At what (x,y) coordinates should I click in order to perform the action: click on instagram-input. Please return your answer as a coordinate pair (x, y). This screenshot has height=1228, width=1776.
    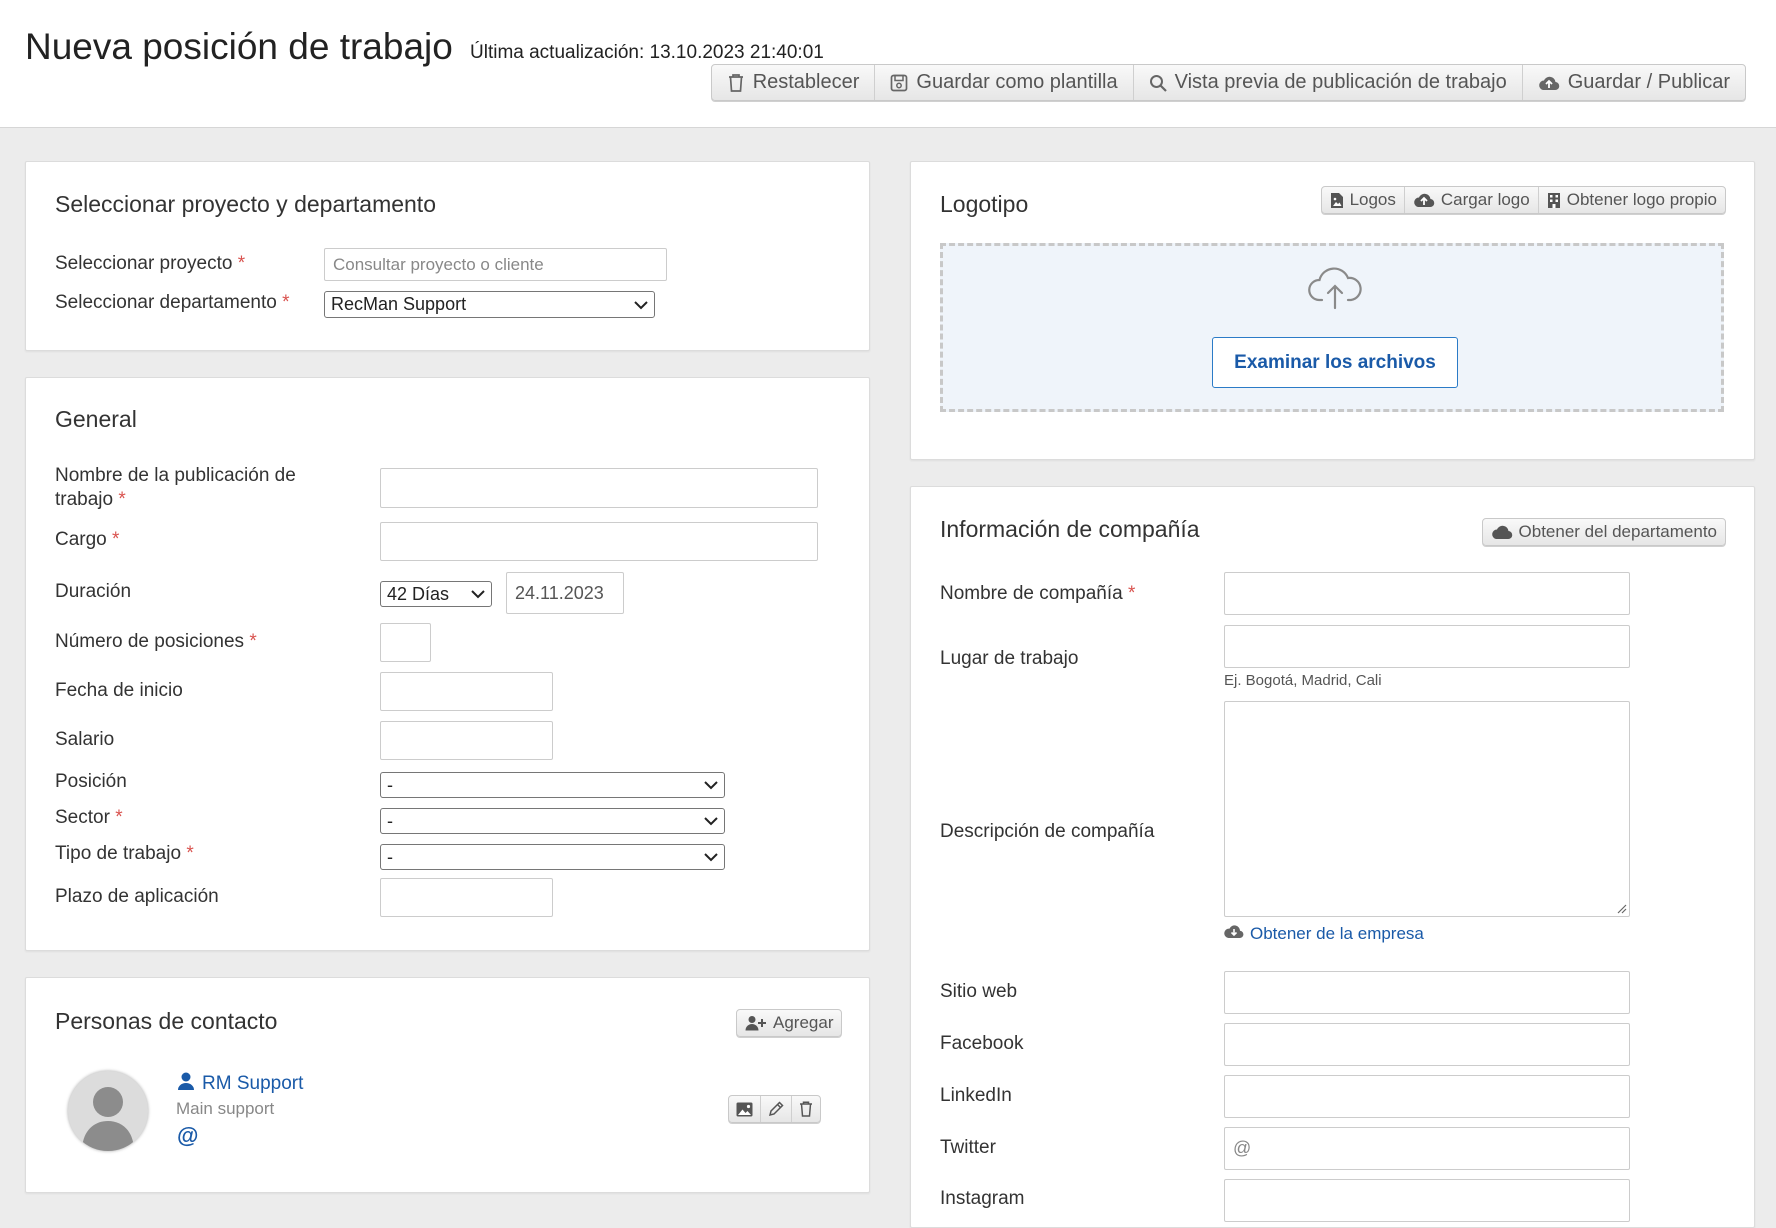
    Looking at the image, I should click on (1427, 1200).